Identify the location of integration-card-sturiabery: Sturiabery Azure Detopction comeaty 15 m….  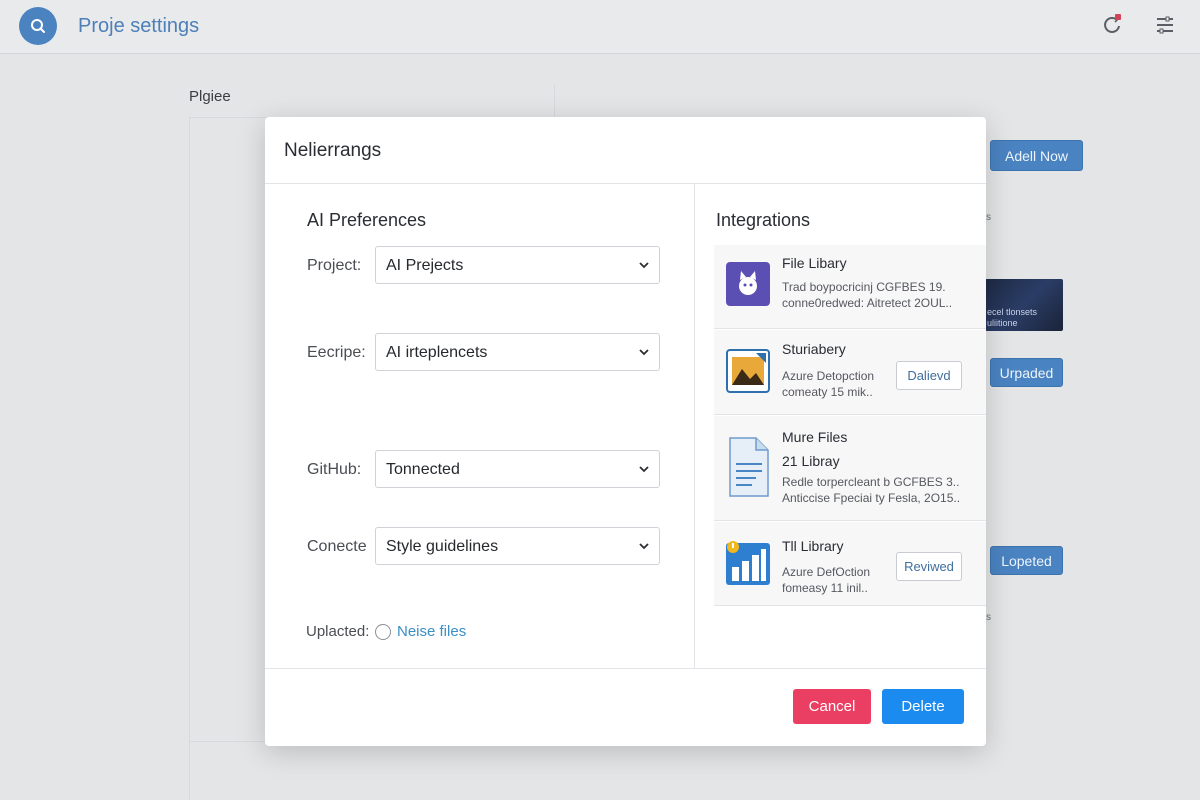
(850, 372).